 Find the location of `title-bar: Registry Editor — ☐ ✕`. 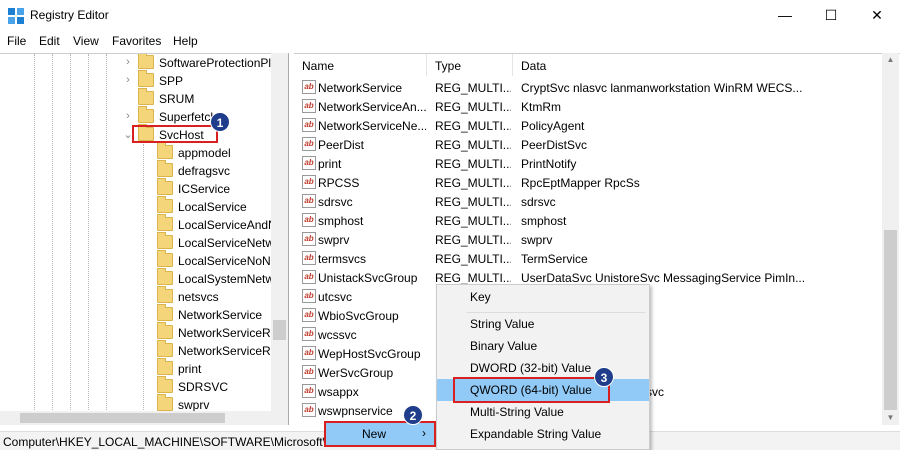

title-bar: Registry Editor — ☐ ✕ is located at coordinates (450, 15).